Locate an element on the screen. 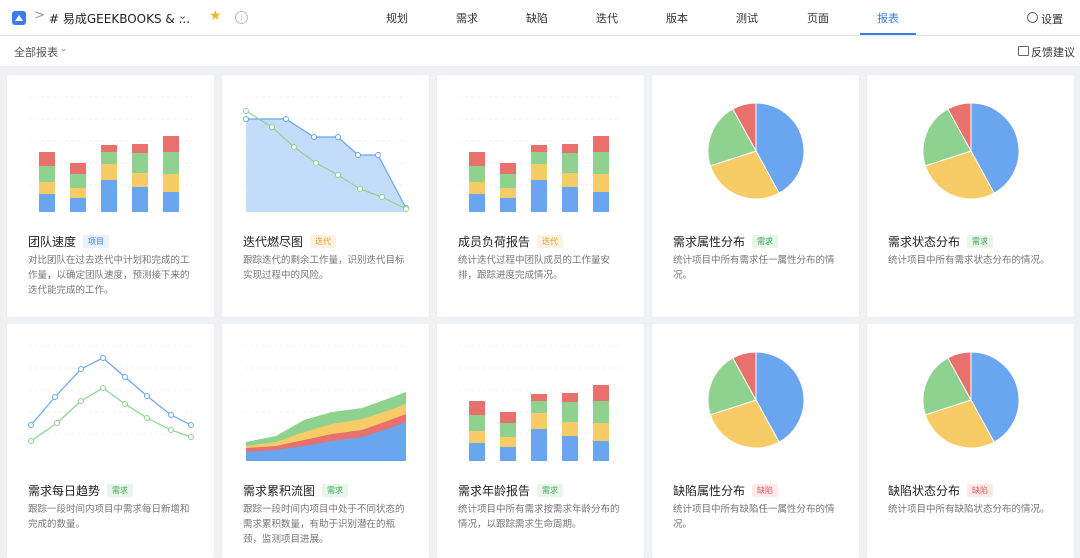  report-card-req-daily-trend: 需求每日趋势 需求 跟踪一段时间内项目中需求每日新增和完成的数量。 is located at coordinates (110, 441).